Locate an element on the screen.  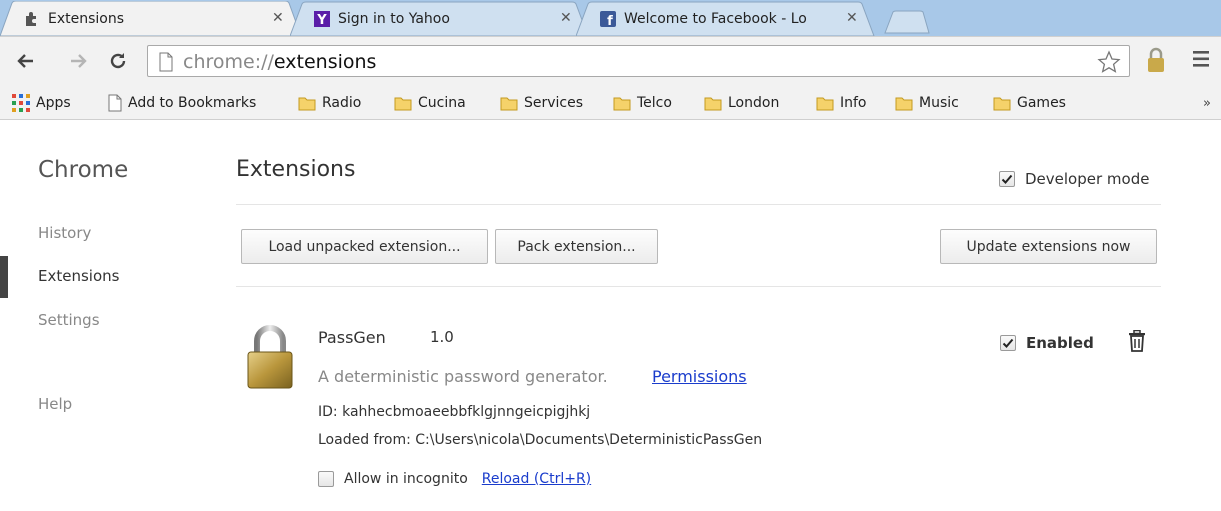
developer-mode-toggle: Developer mode is located at coordinates (1074, 179).